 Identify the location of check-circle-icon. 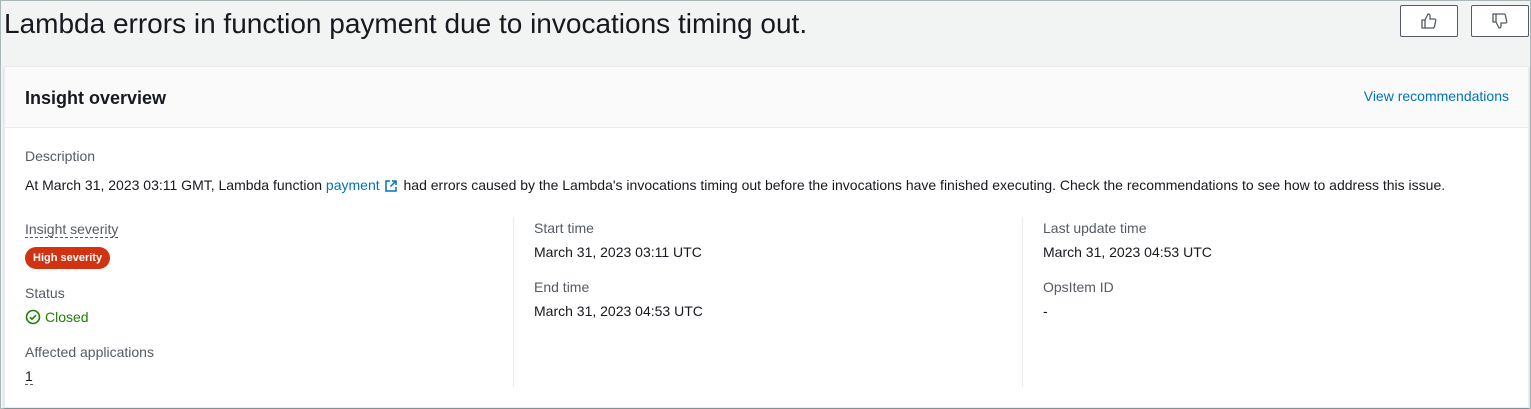
(33, 317).